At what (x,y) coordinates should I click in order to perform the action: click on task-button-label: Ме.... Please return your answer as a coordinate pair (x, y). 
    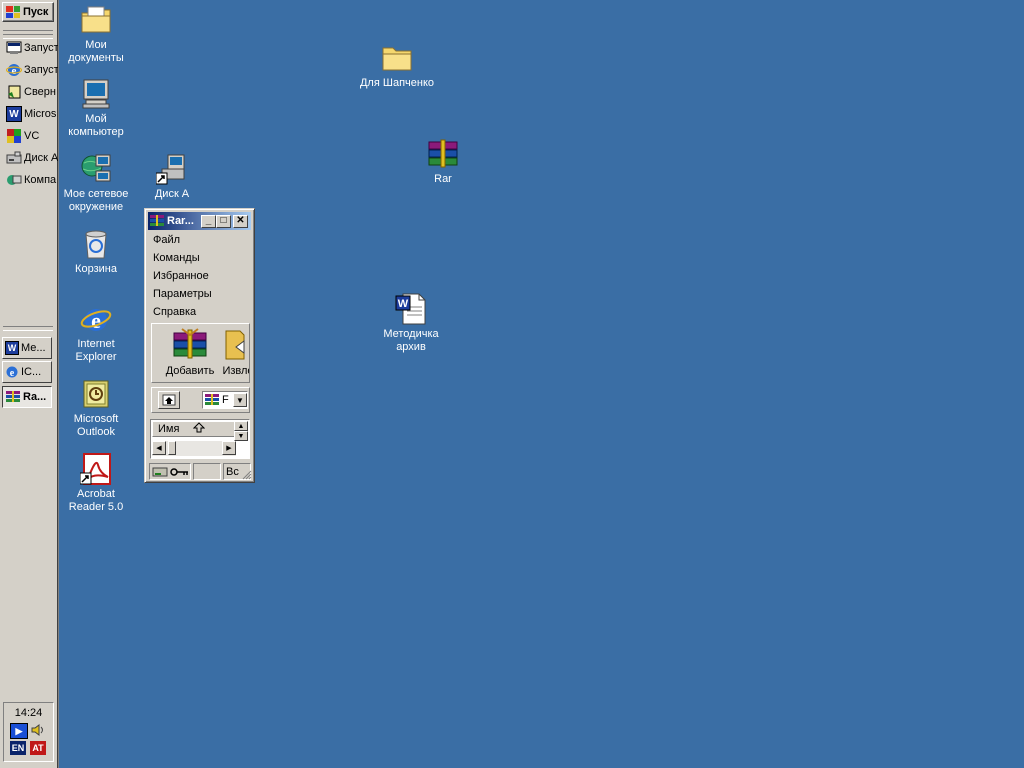
    Looking at the image, I should click on (33, 348).